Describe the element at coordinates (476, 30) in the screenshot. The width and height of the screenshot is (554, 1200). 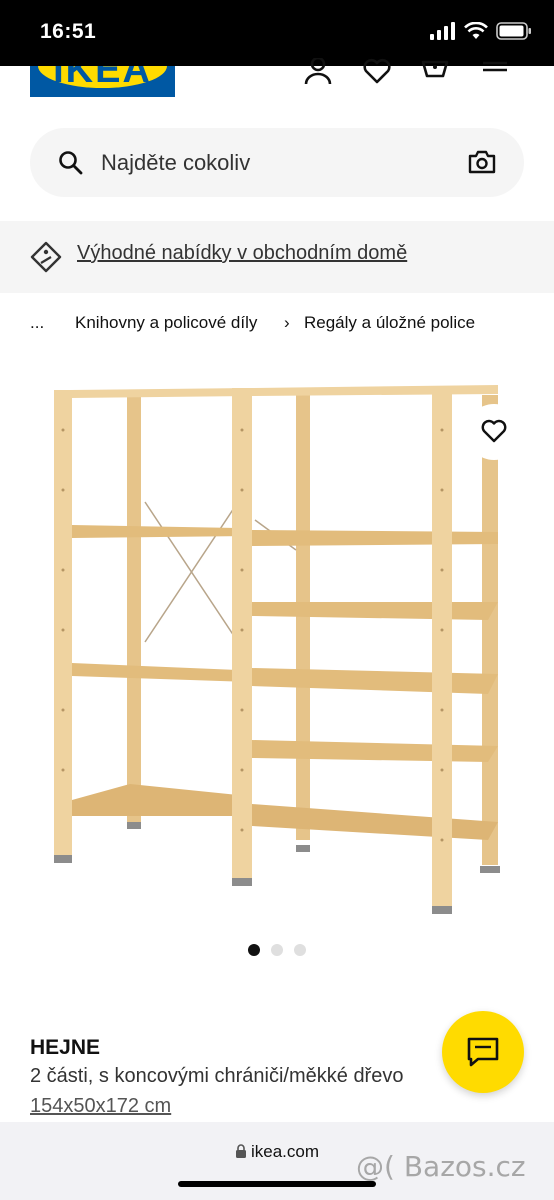
I see `wifi-icon` at that location.